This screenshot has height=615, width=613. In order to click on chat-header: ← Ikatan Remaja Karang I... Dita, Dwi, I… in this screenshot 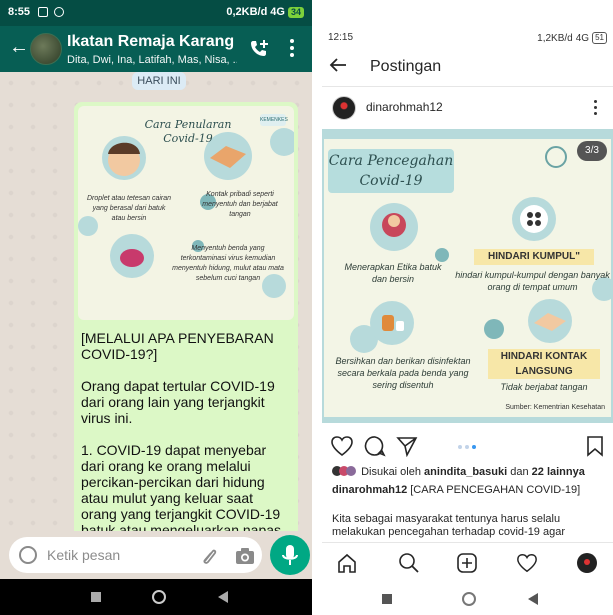, I will do `click(156, 49)`.